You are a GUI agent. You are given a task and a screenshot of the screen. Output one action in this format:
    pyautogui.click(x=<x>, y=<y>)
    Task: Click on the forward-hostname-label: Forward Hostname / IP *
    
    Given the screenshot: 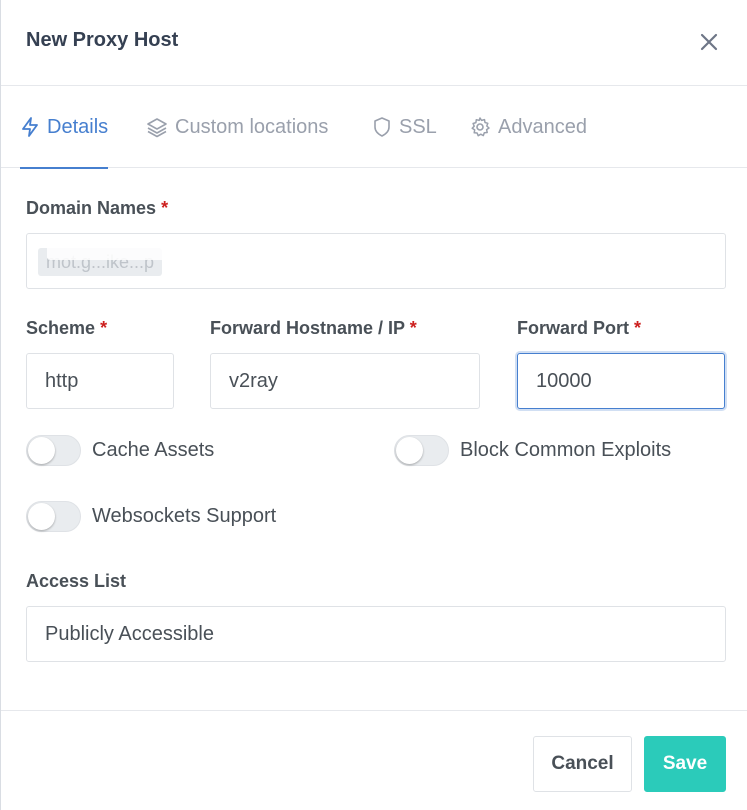 What is the action you would take?
    pyautogui.click(x=313, y=328)
    